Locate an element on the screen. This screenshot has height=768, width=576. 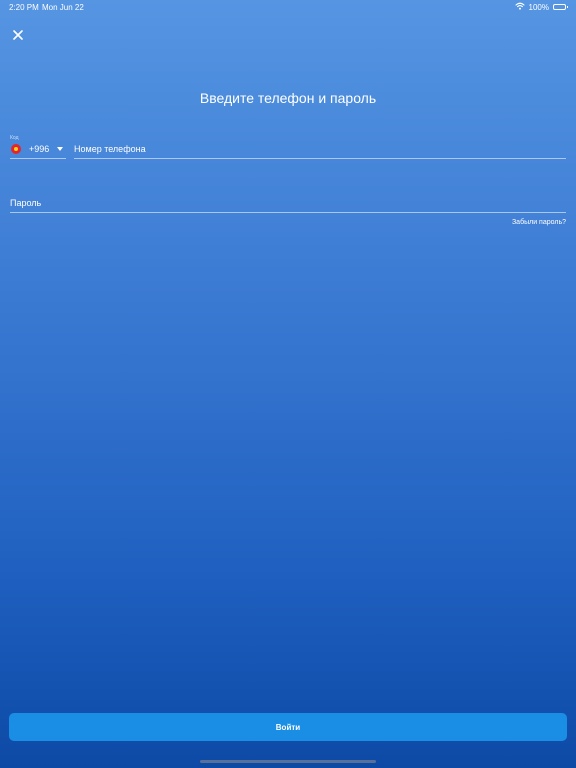
login-button: Войти is located at coordinates (288, 727).